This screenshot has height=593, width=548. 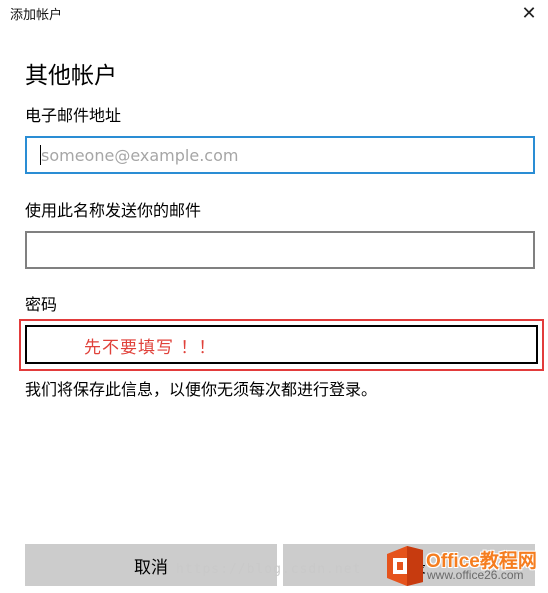 I want to click on logo-domain: www.office26.com, so click(x=475, y=575).